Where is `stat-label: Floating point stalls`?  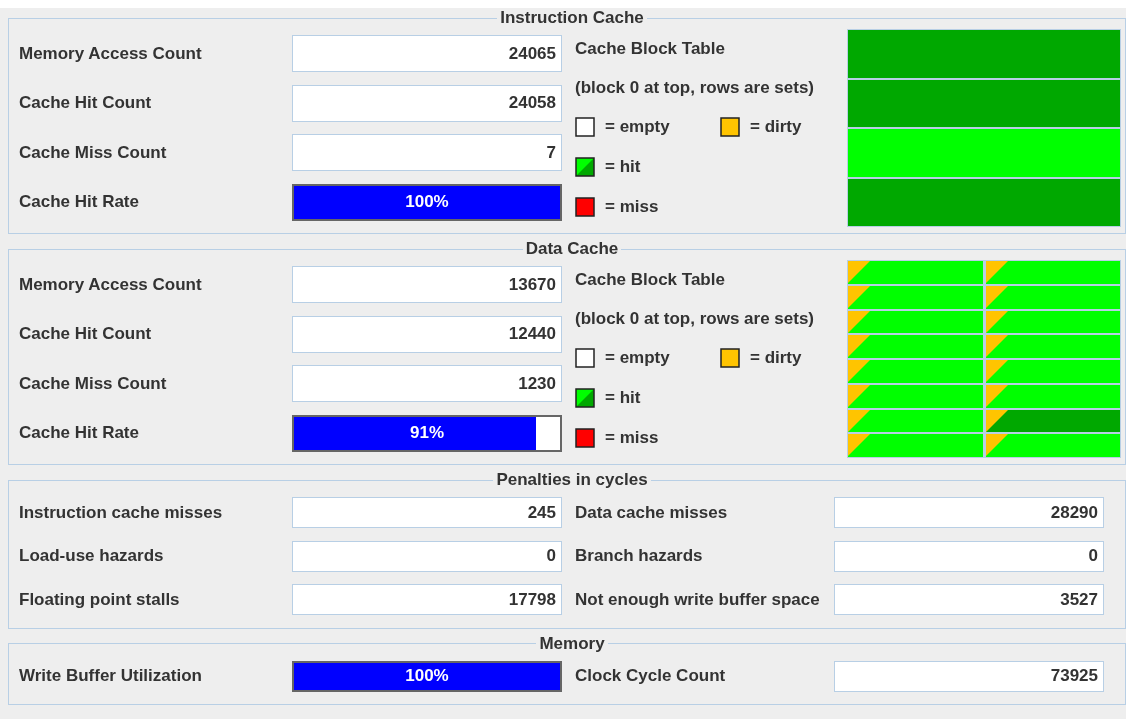
stat-label: Floating point stalls is located at coordinates (100, 599).